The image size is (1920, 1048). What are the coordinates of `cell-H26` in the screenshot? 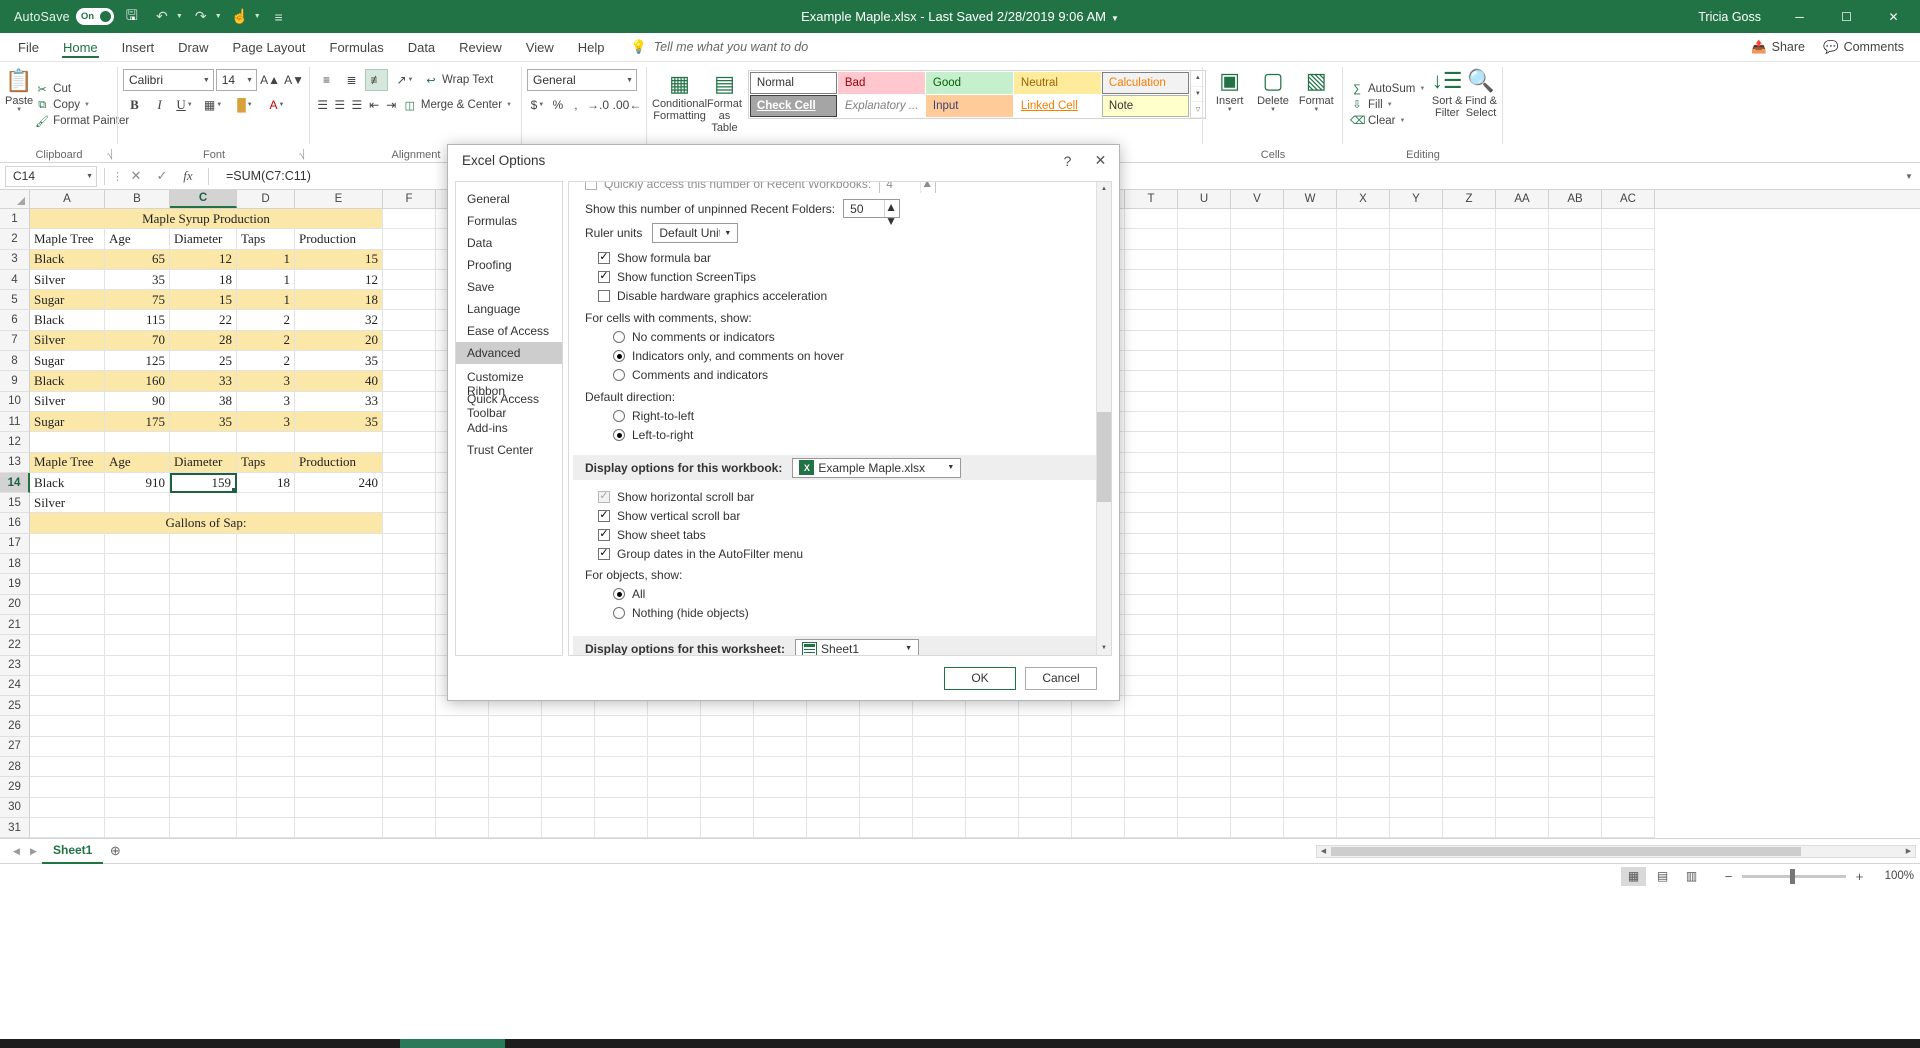 It's located at (515, 726).